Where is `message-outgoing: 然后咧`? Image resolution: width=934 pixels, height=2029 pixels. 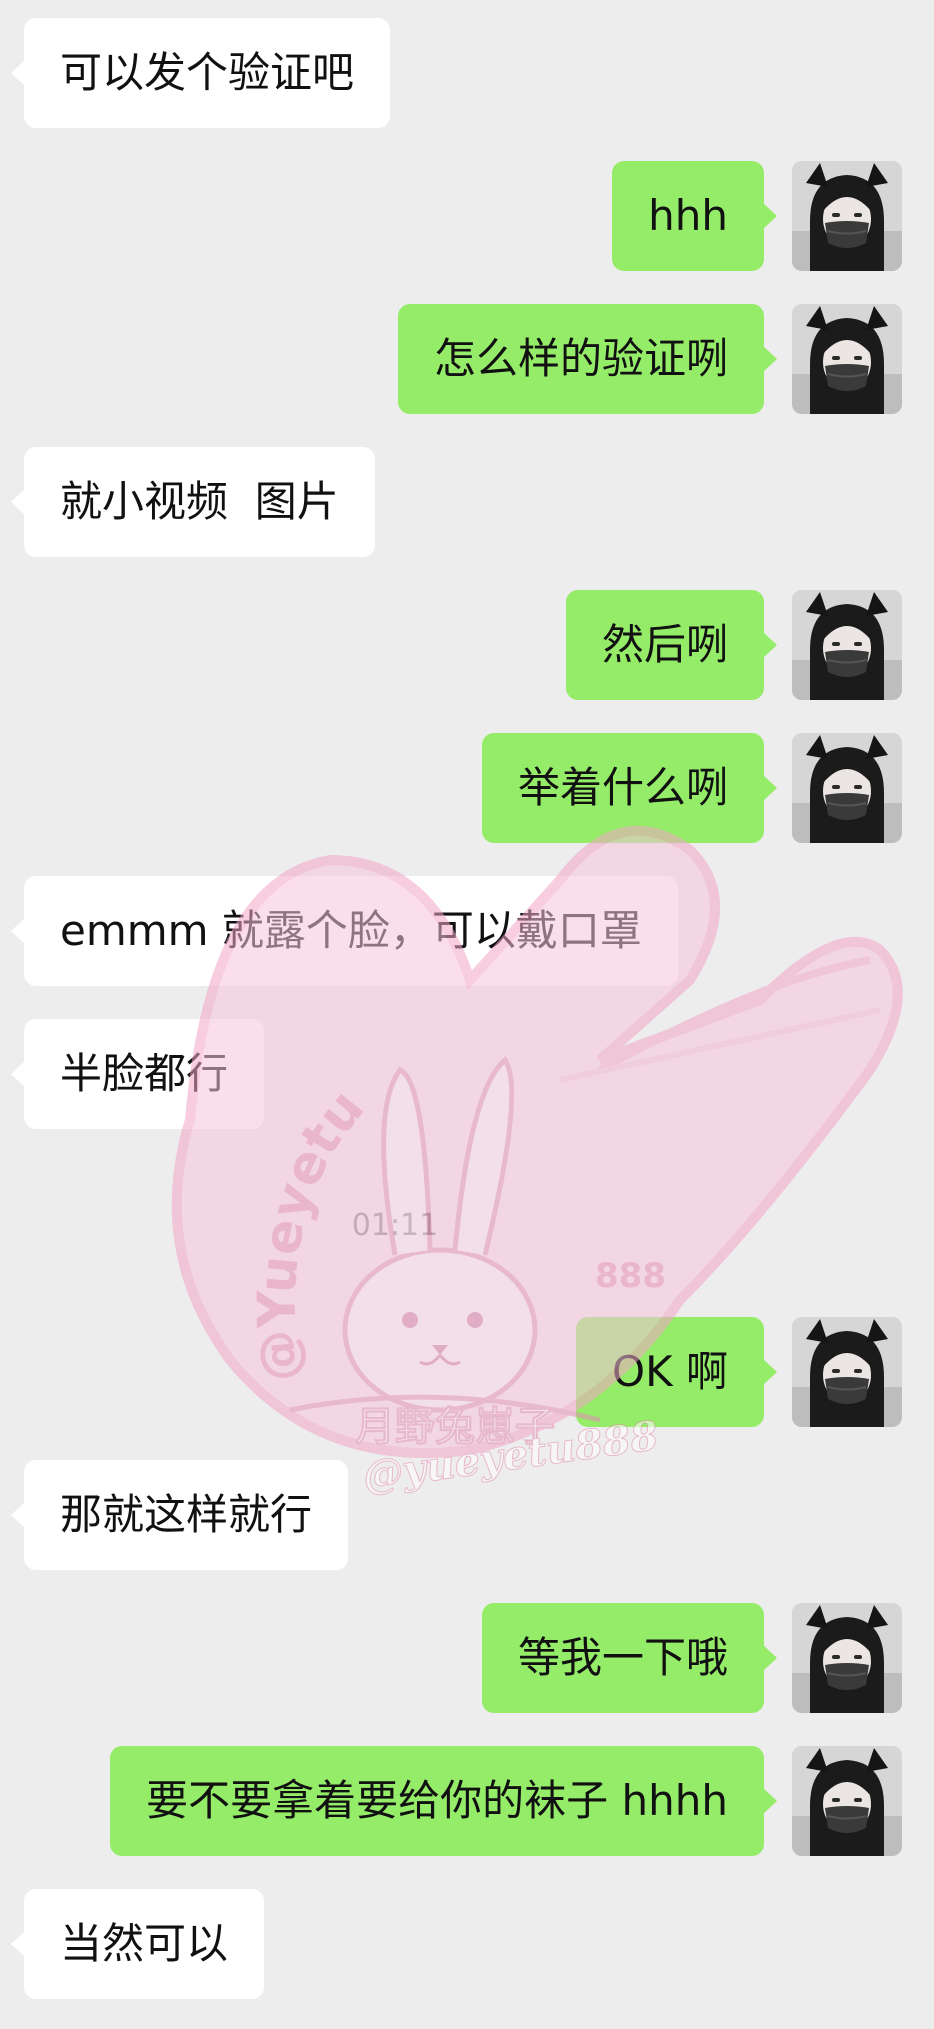
message-outgoing: 然后咧 is located at coordinates (467, 645).